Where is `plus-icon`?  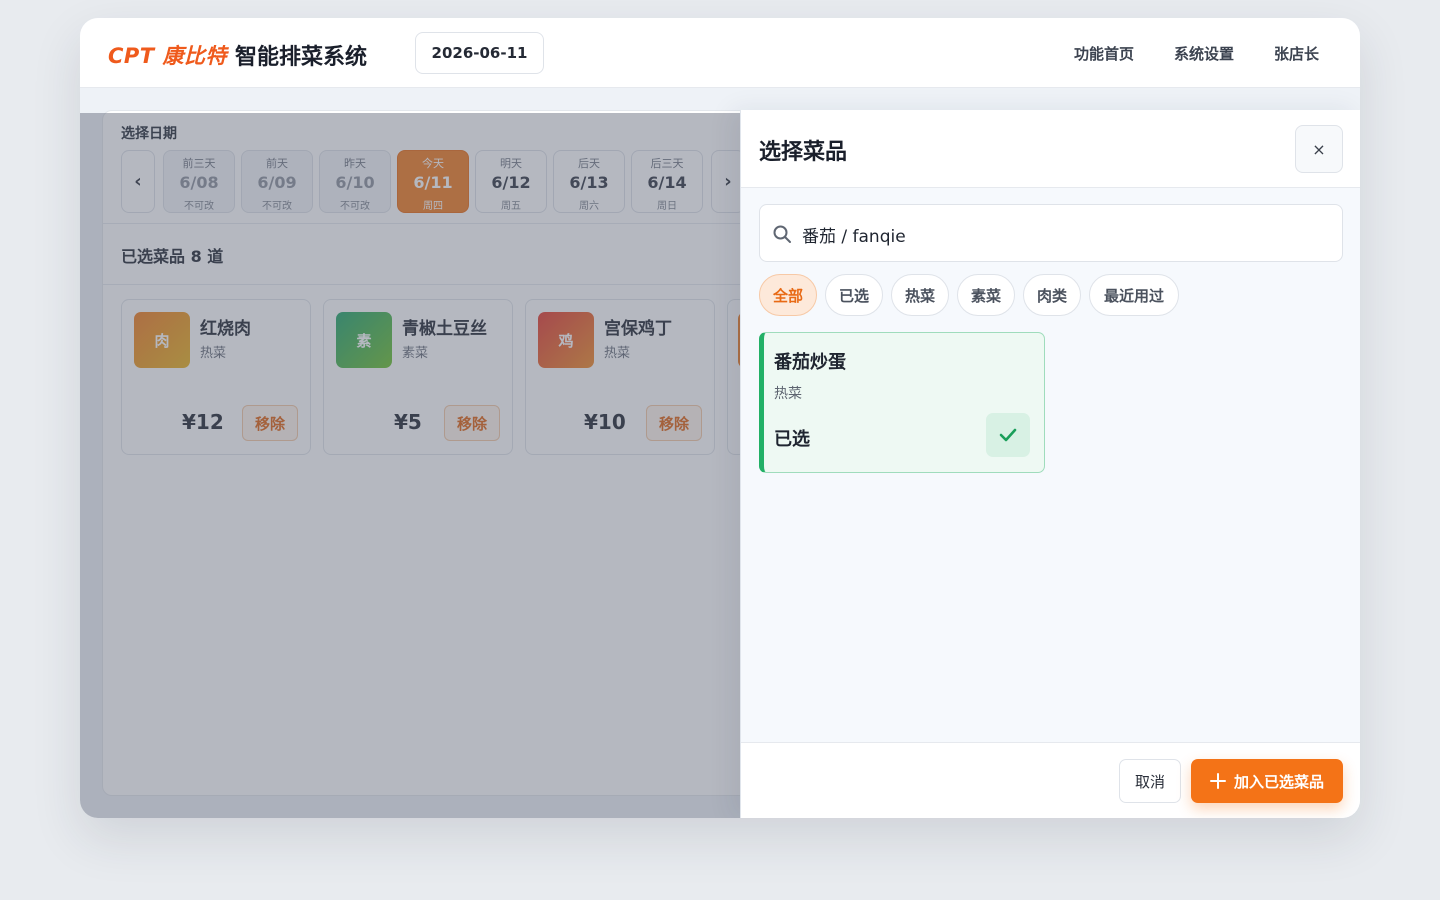
plus-icon is located at coordinates (1217, 781).